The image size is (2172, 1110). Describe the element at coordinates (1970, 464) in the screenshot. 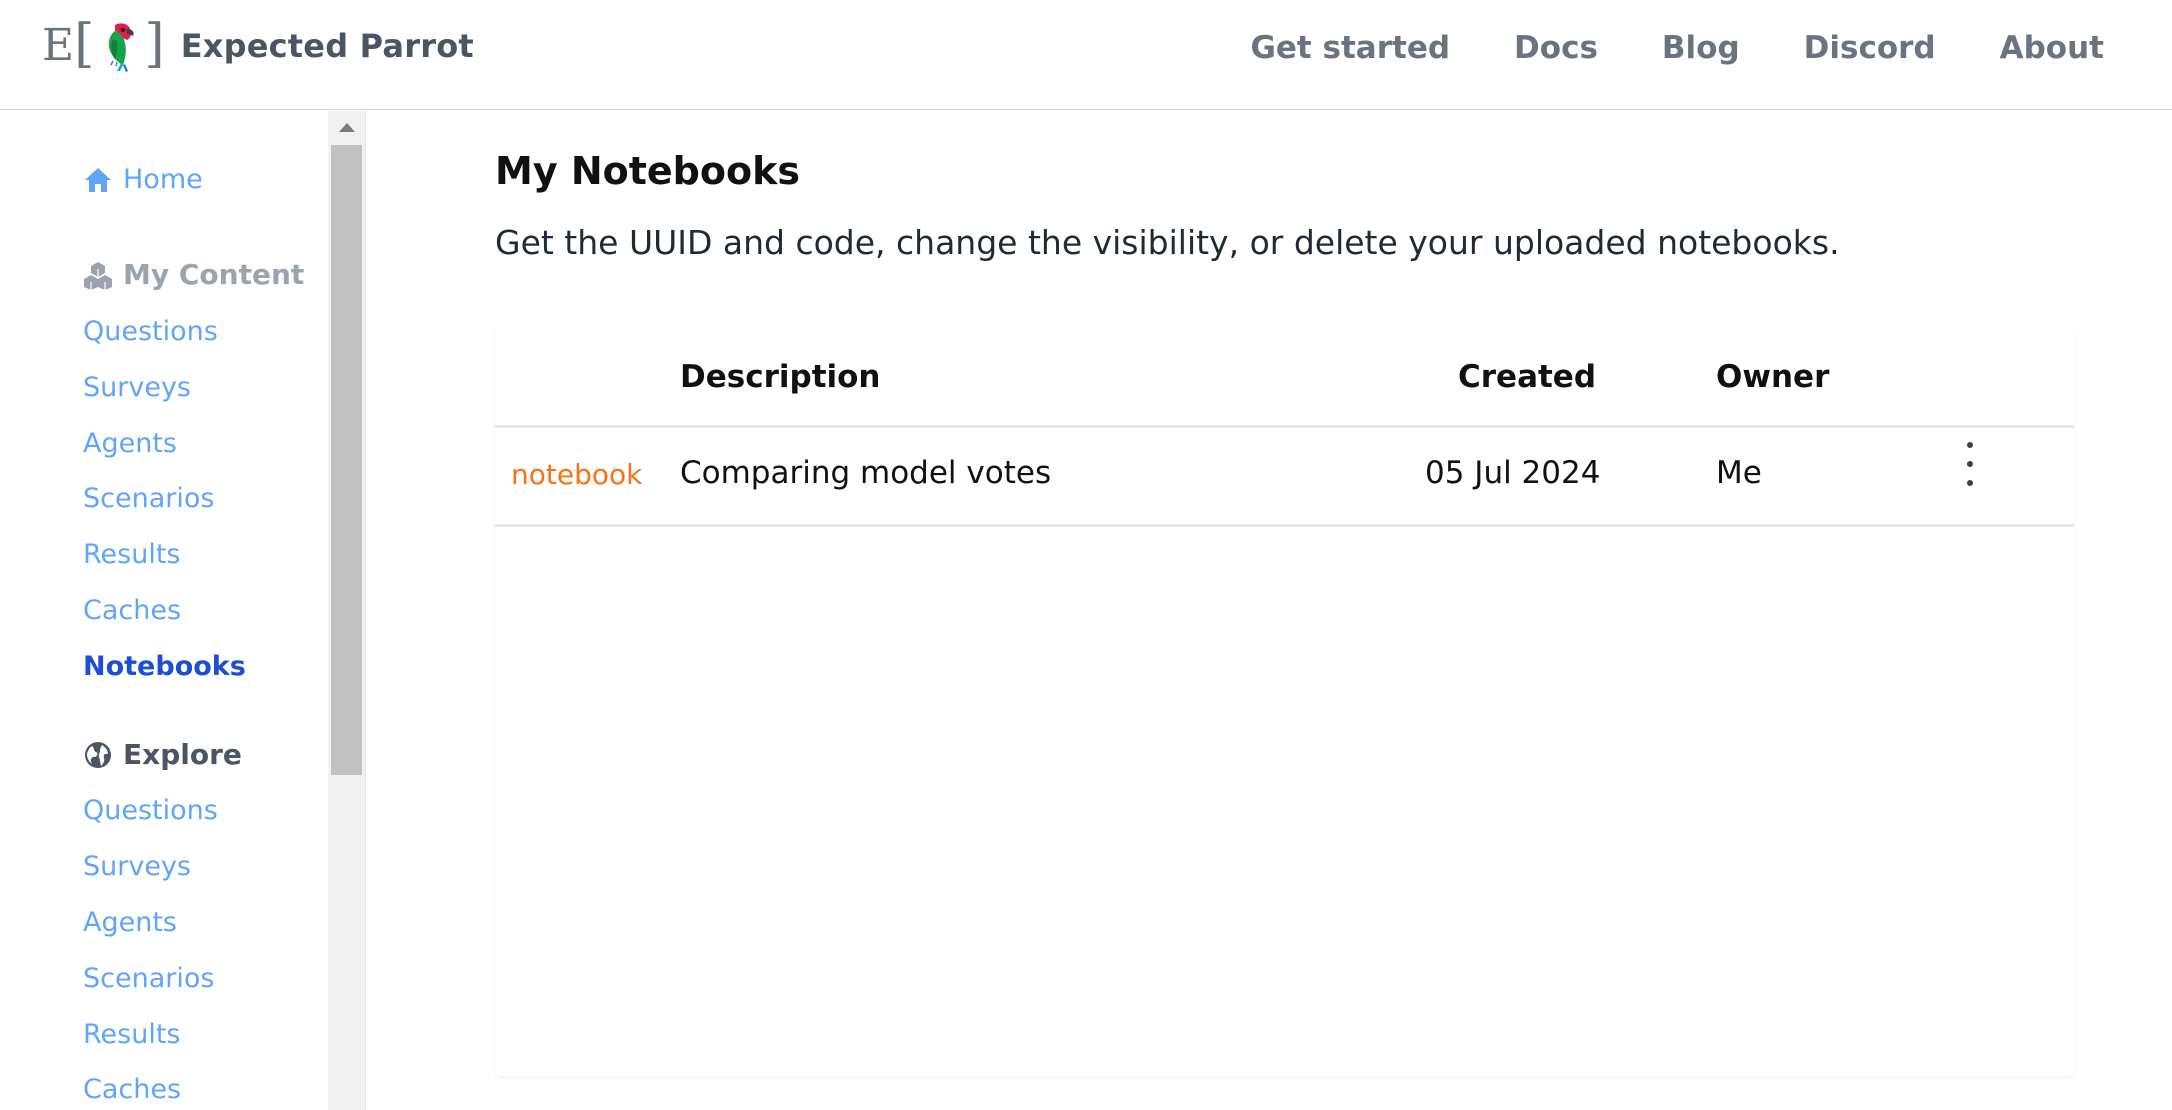

I see `row-actions-kebab-icon` at that location.